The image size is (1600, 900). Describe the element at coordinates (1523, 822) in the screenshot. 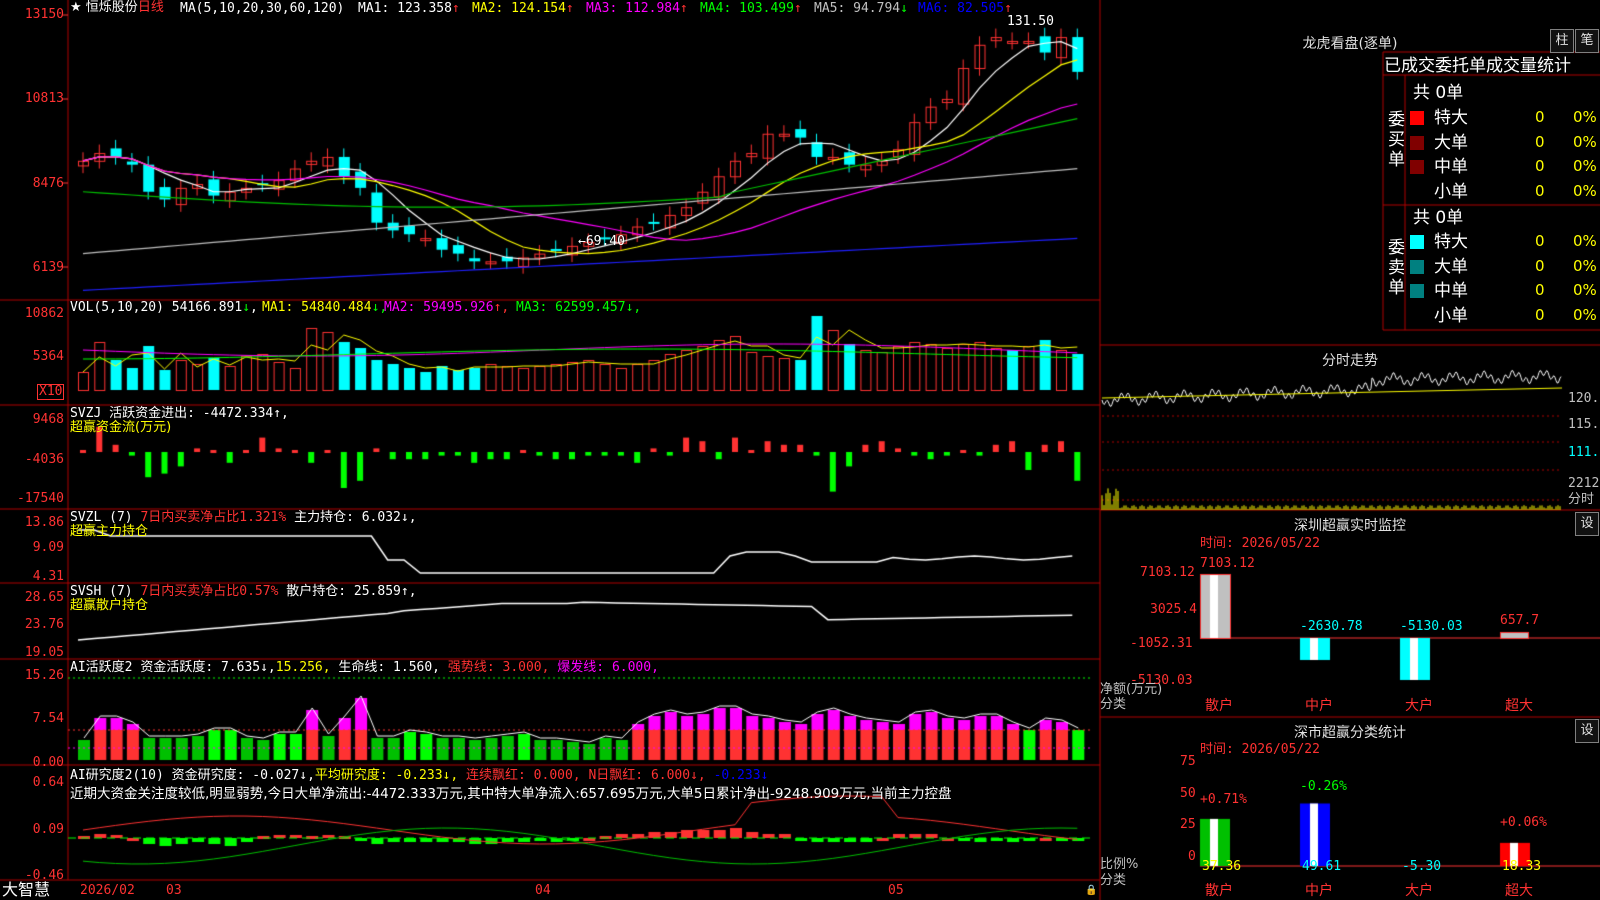

I see `sz-classify-change: +0.06%` at that location.